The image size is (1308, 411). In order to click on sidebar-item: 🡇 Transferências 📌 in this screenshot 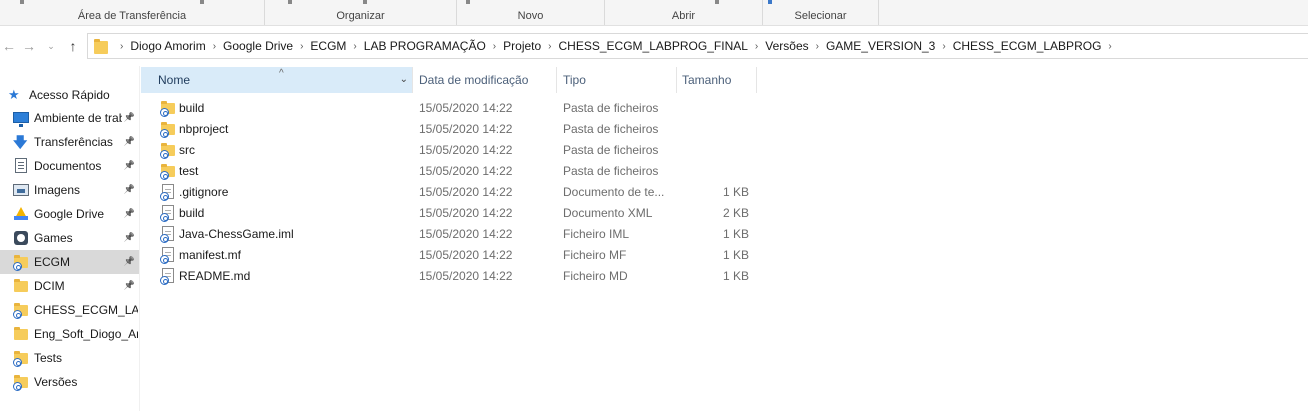, I will do `click(69, 142)`.